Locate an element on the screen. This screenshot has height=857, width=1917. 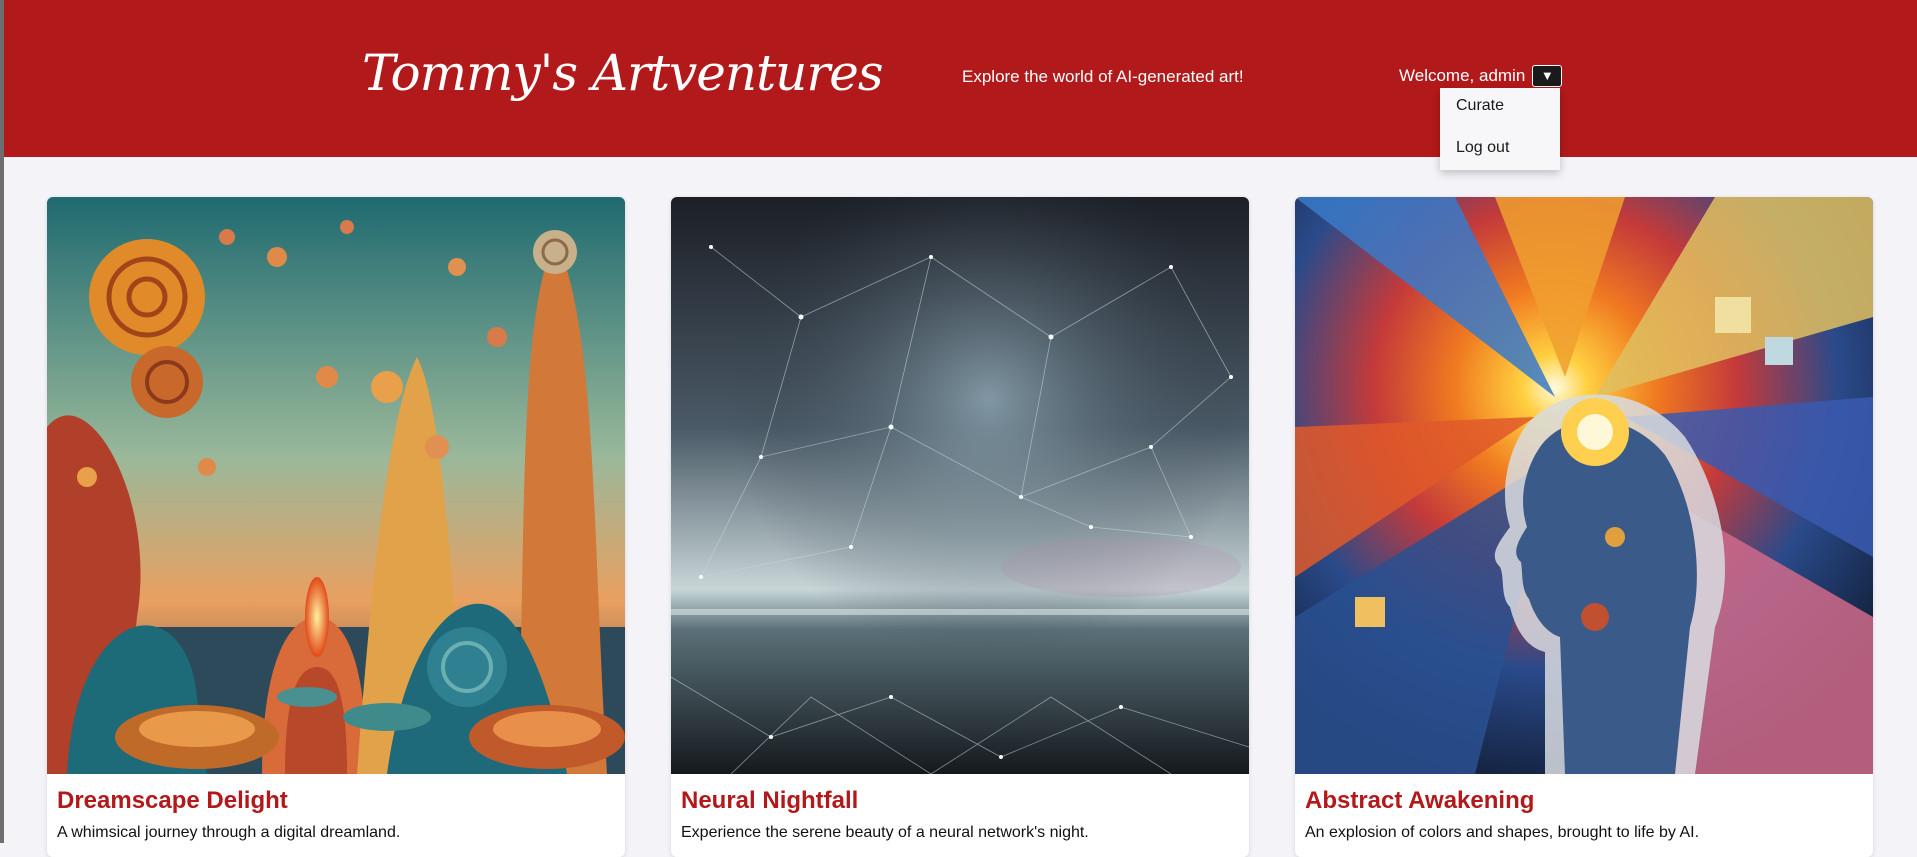
artwork-title: Neural Nightfall is located at coordinates (769, 801).